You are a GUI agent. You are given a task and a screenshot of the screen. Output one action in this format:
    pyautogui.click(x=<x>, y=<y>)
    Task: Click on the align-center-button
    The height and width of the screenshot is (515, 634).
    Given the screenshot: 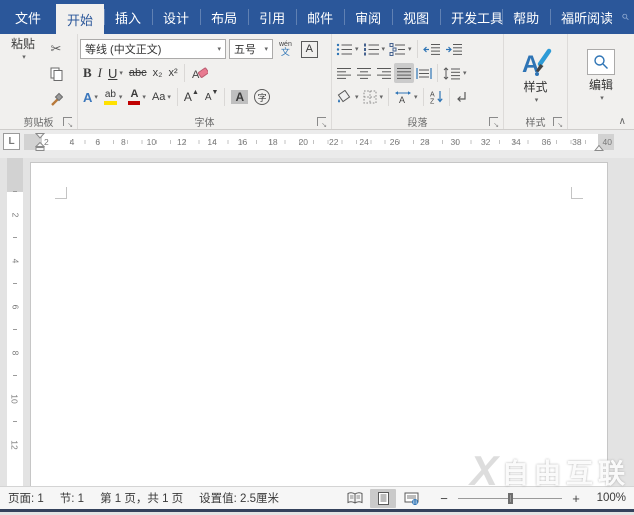 What is the action you would take?
    pyautogui.click(x=364, y=73)
    